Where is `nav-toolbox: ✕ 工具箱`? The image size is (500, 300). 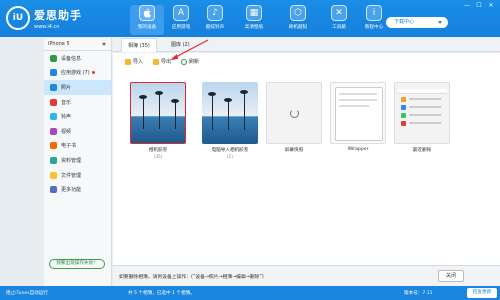
nav-toolbox: ✕ 工具箱 is located at coordinates (339, 20).